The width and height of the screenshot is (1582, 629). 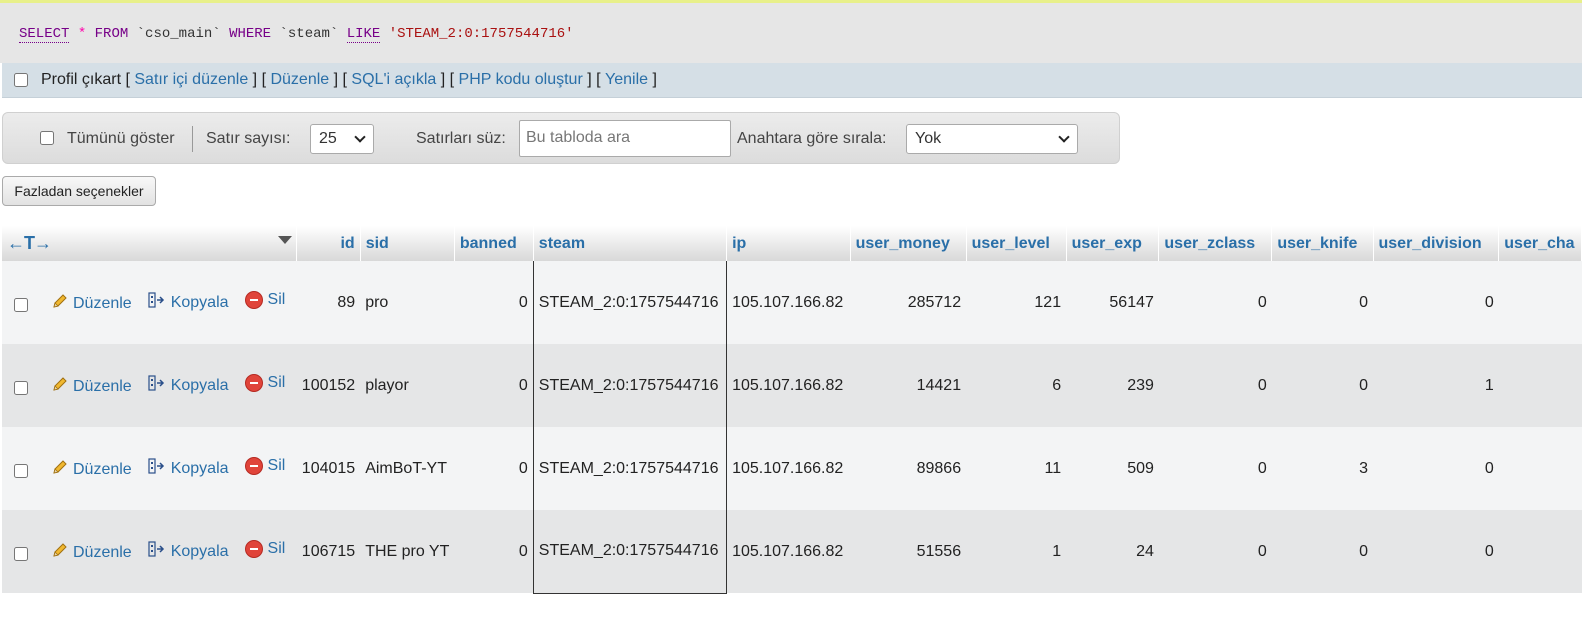 I want to click on column-header-steam: steam, so click(x=630, y=243).